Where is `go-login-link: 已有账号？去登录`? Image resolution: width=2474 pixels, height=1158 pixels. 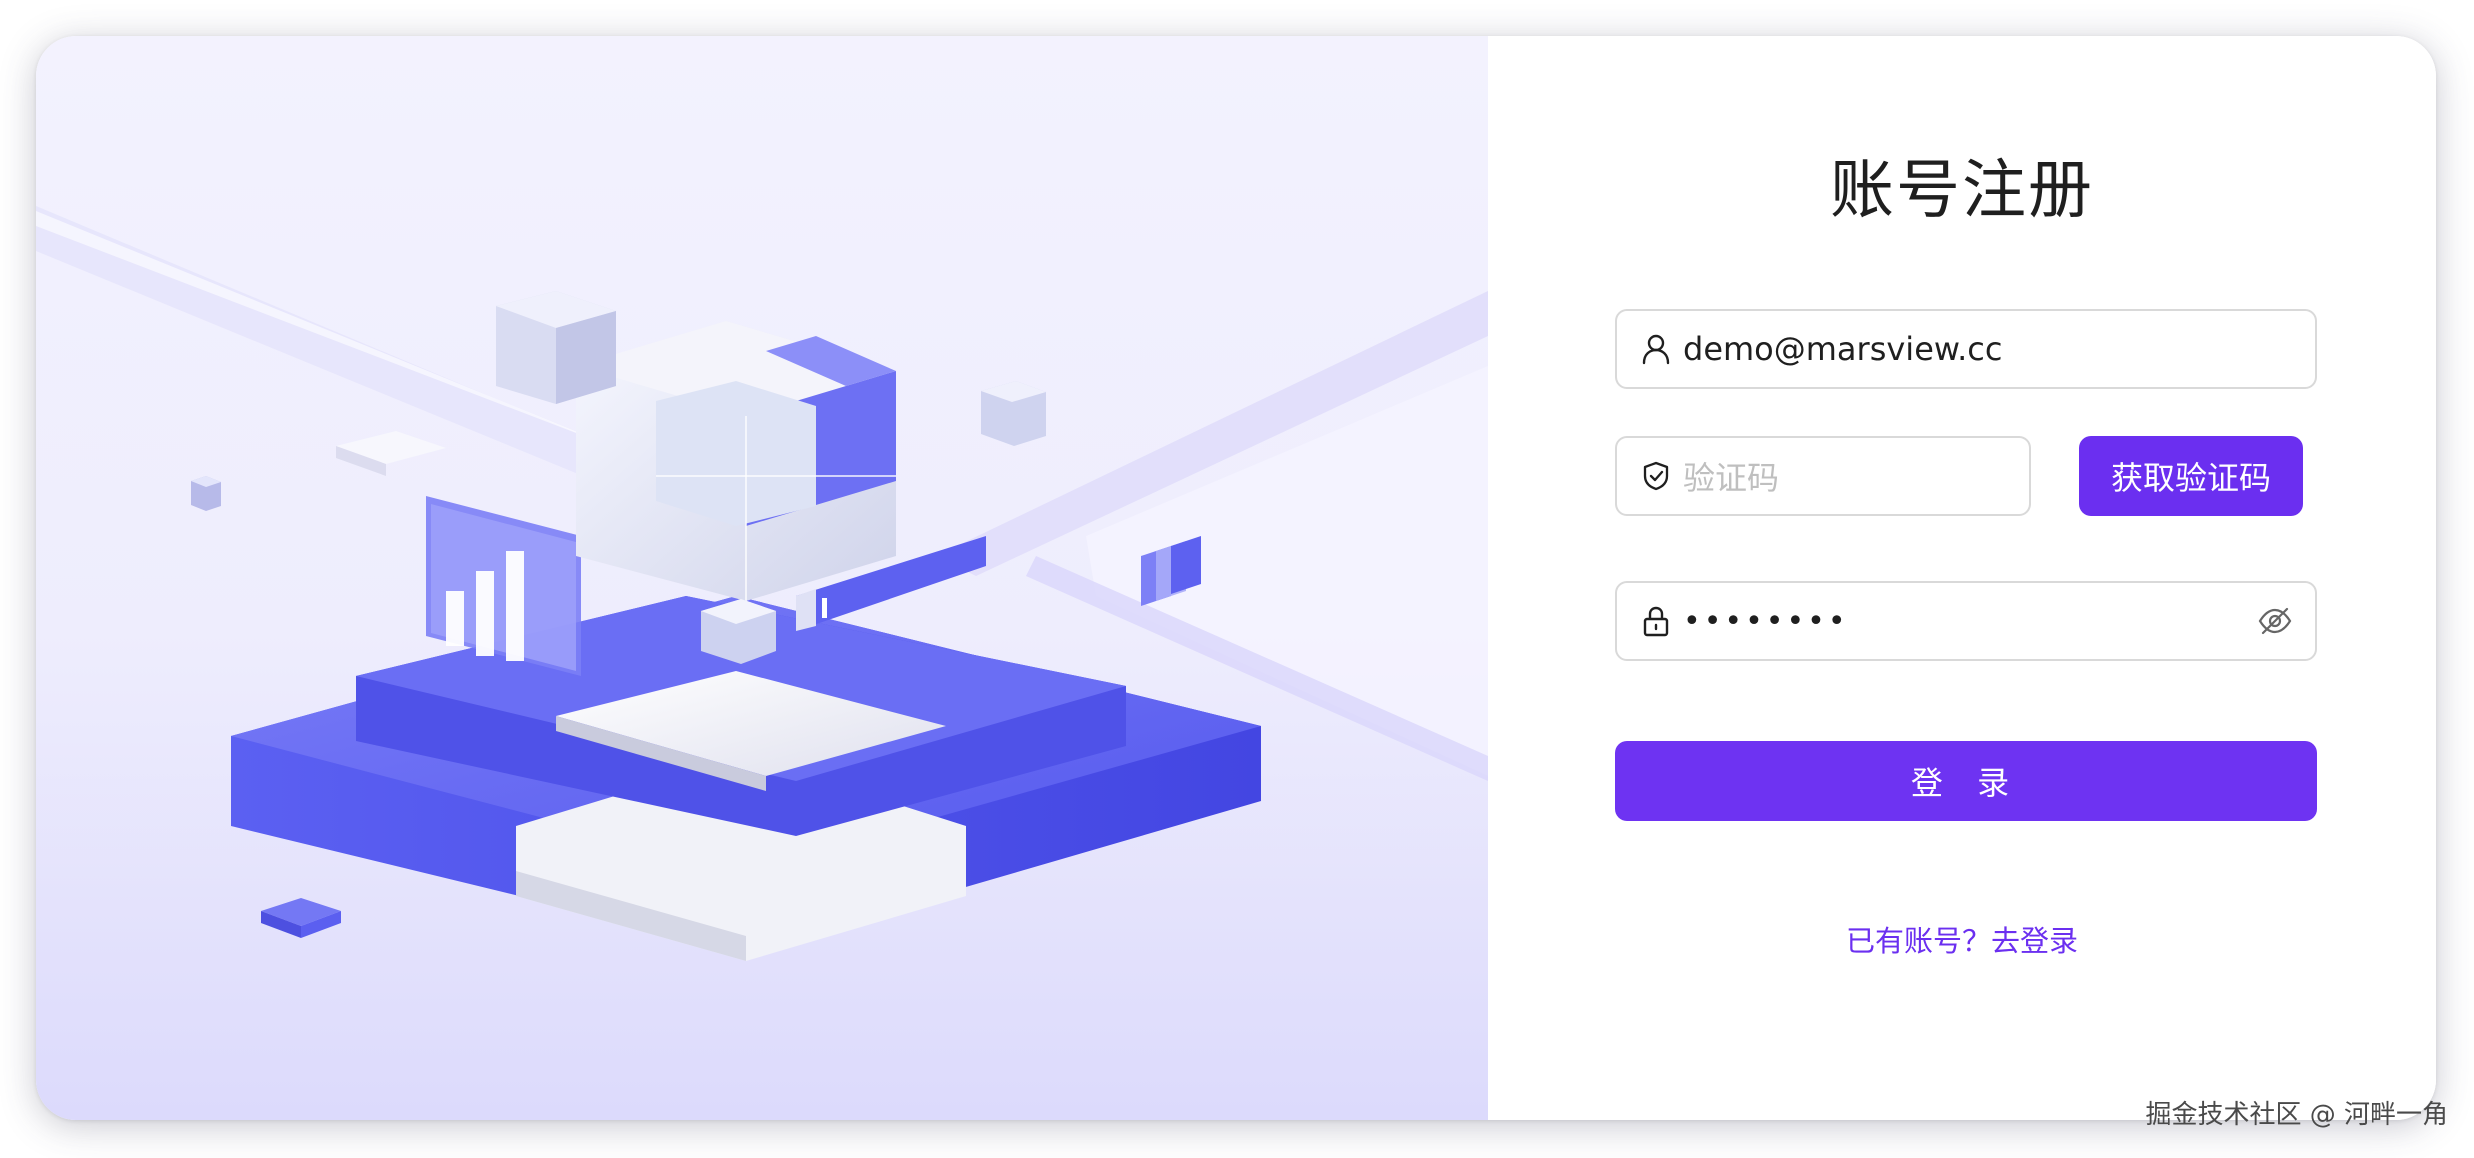 go-login-link: 已有账号？去登录 is located at coordinates (1962, 939).